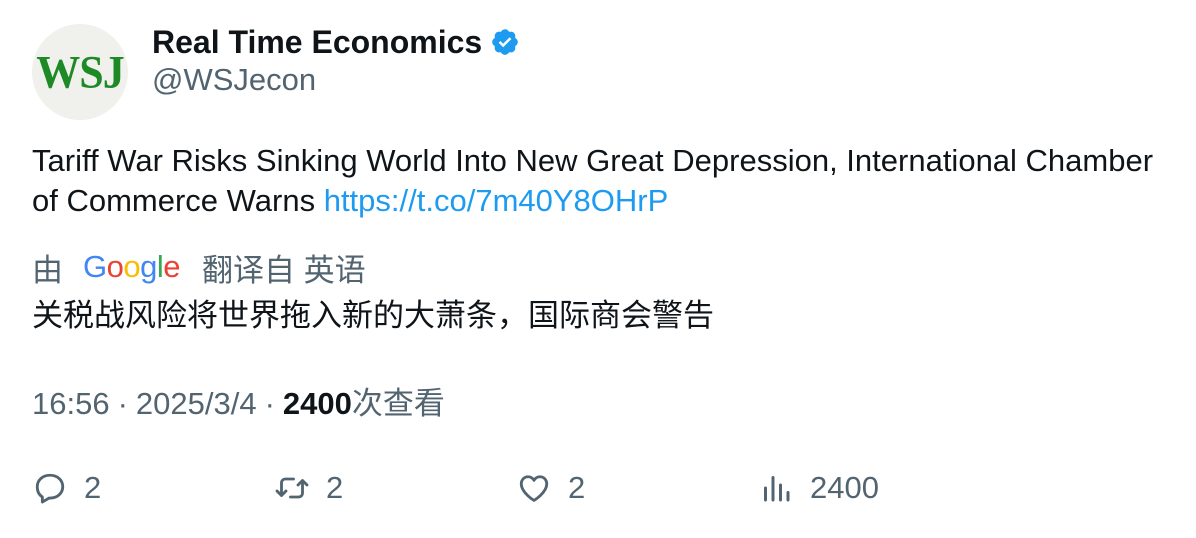 The height and width of the screenshot is (538, 1196). Describe the element at coordinates (496, 200) in the screenshot. I see `tweet-link: https://t.co/7m40Y8OHrP` at that location.